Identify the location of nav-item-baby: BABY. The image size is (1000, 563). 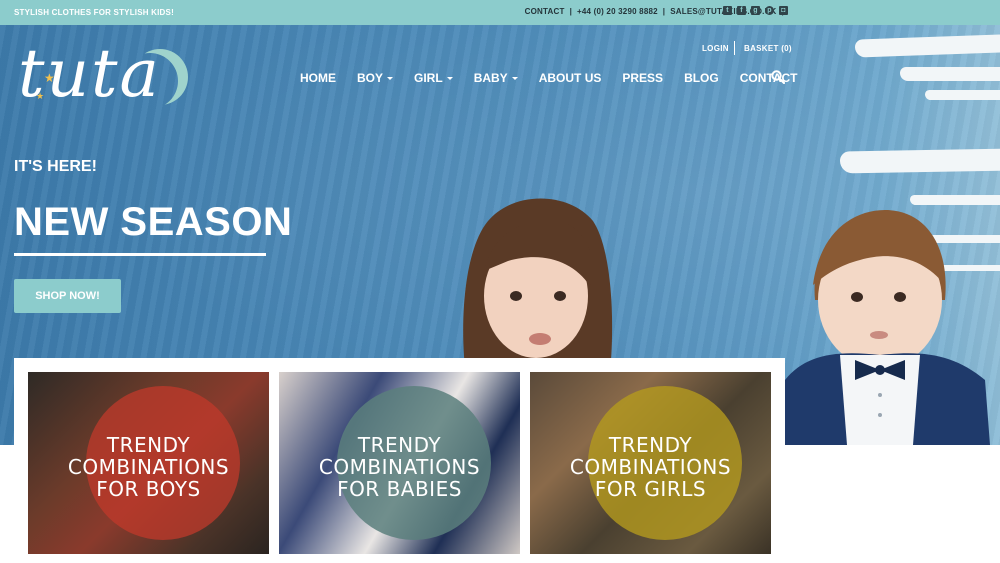
(496, 78).